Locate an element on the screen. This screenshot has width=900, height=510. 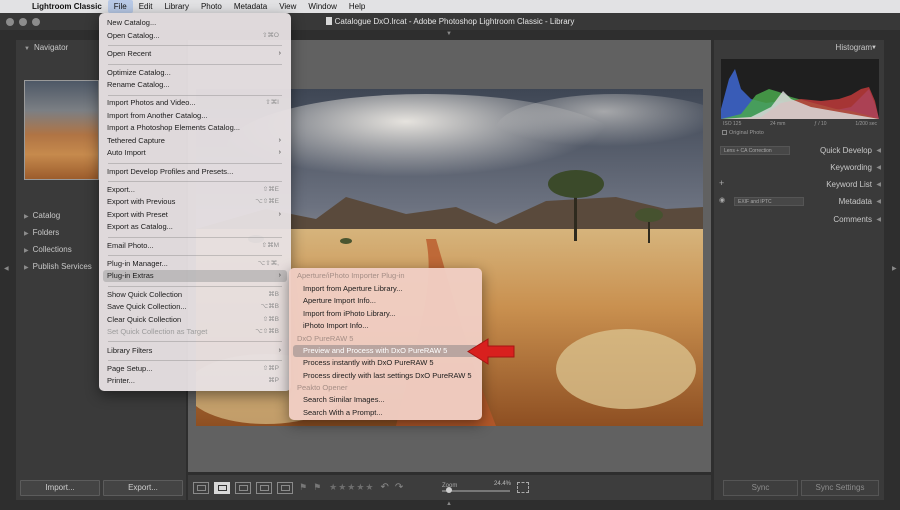
sync-button: Sync is located at coordinates (760, 488).